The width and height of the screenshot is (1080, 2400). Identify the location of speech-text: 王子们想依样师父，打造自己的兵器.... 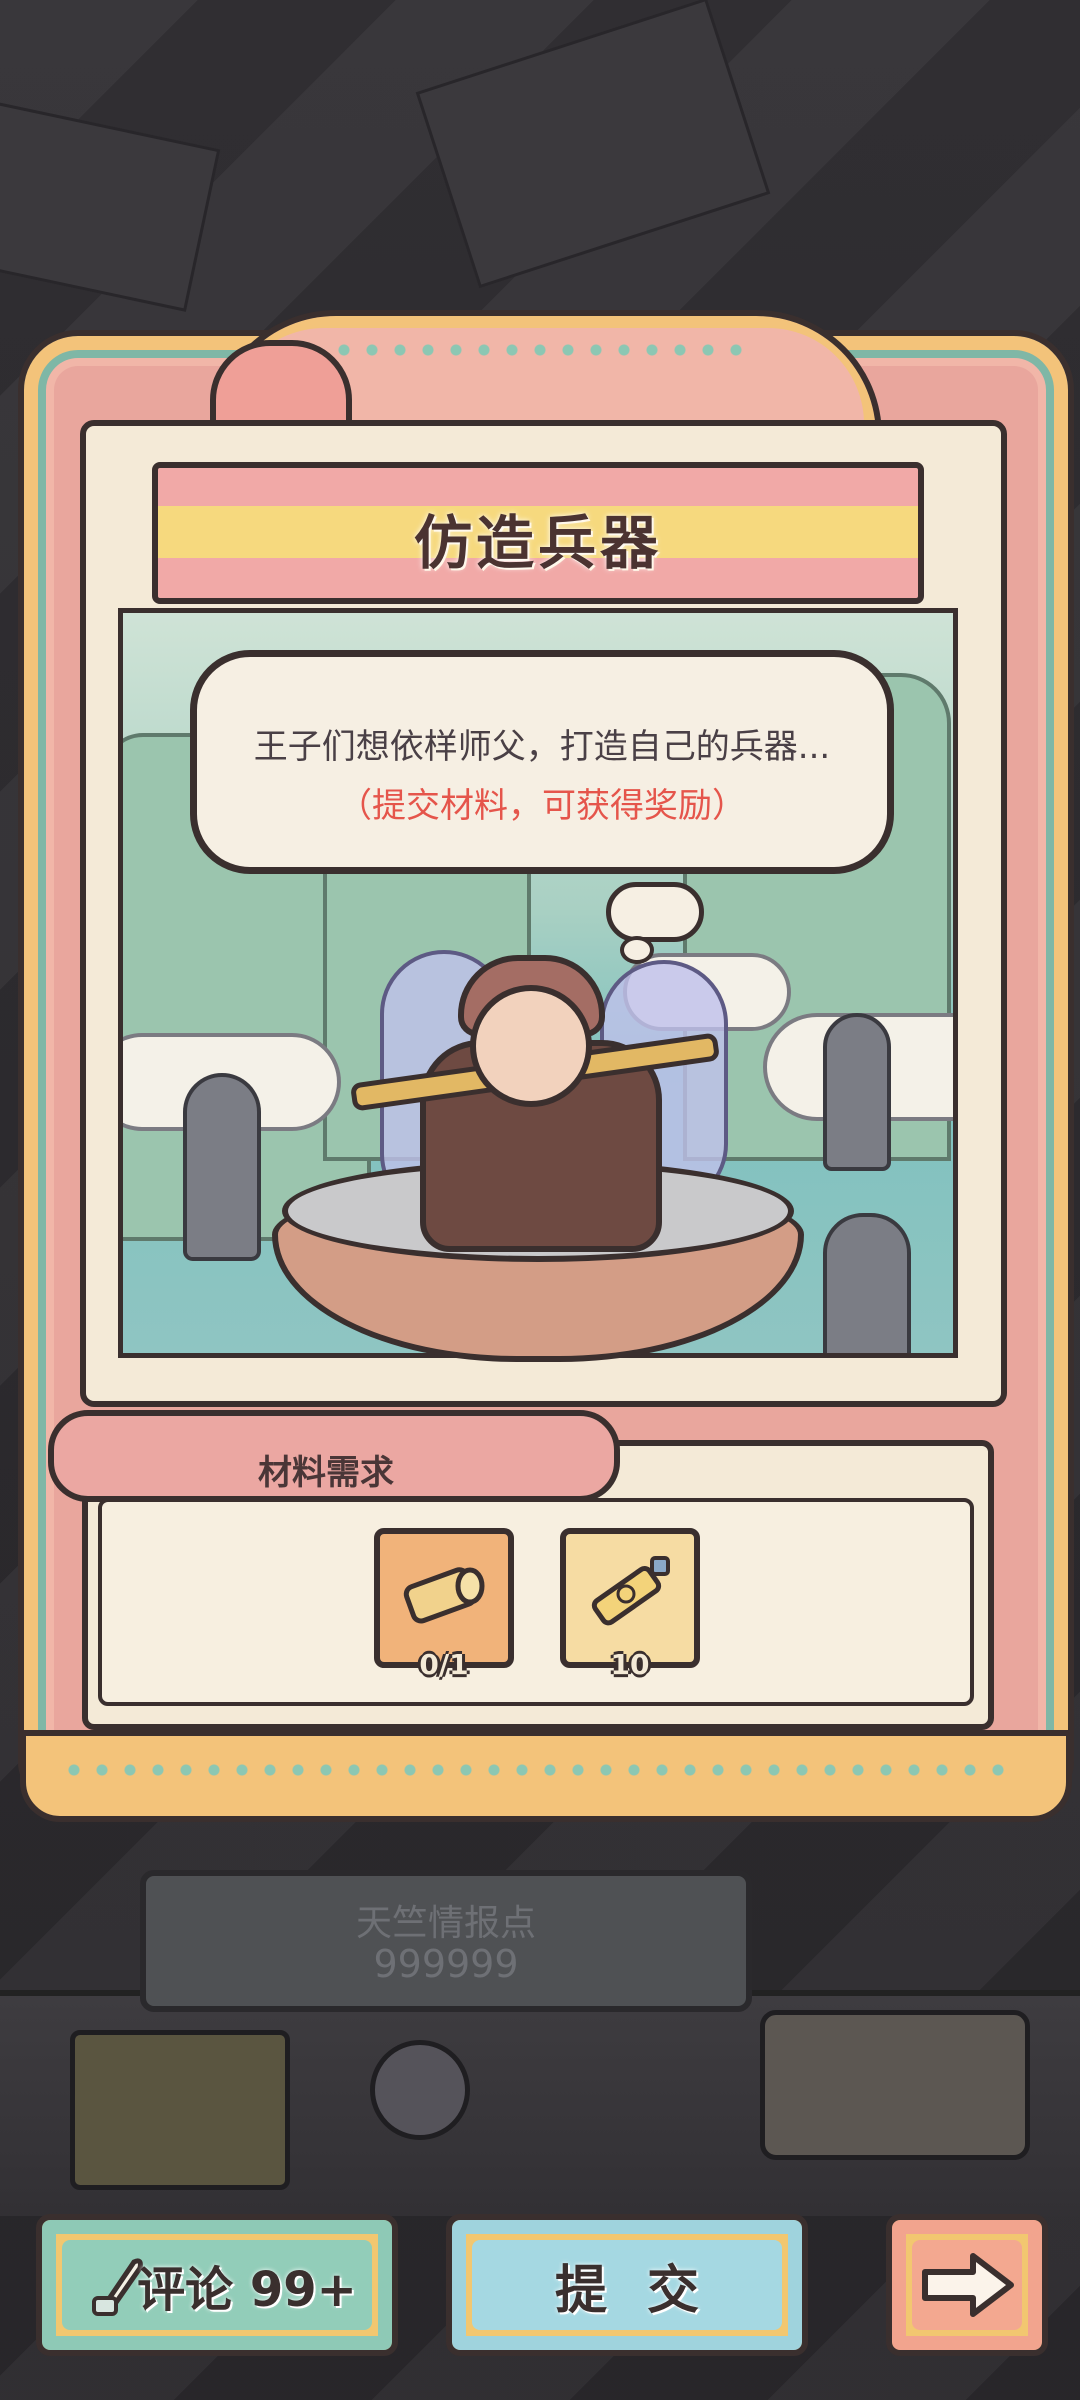
(542, 747).